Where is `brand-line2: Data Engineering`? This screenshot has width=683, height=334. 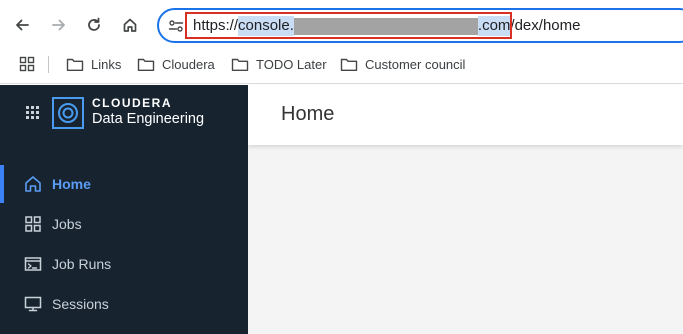
brand-line2: Data Engineering is located at coordinates (148, 119).